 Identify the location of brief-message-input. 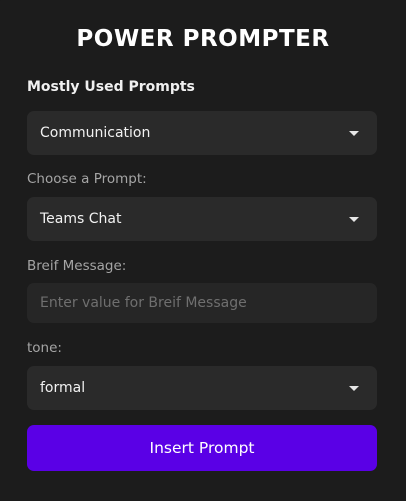
(202, 303).